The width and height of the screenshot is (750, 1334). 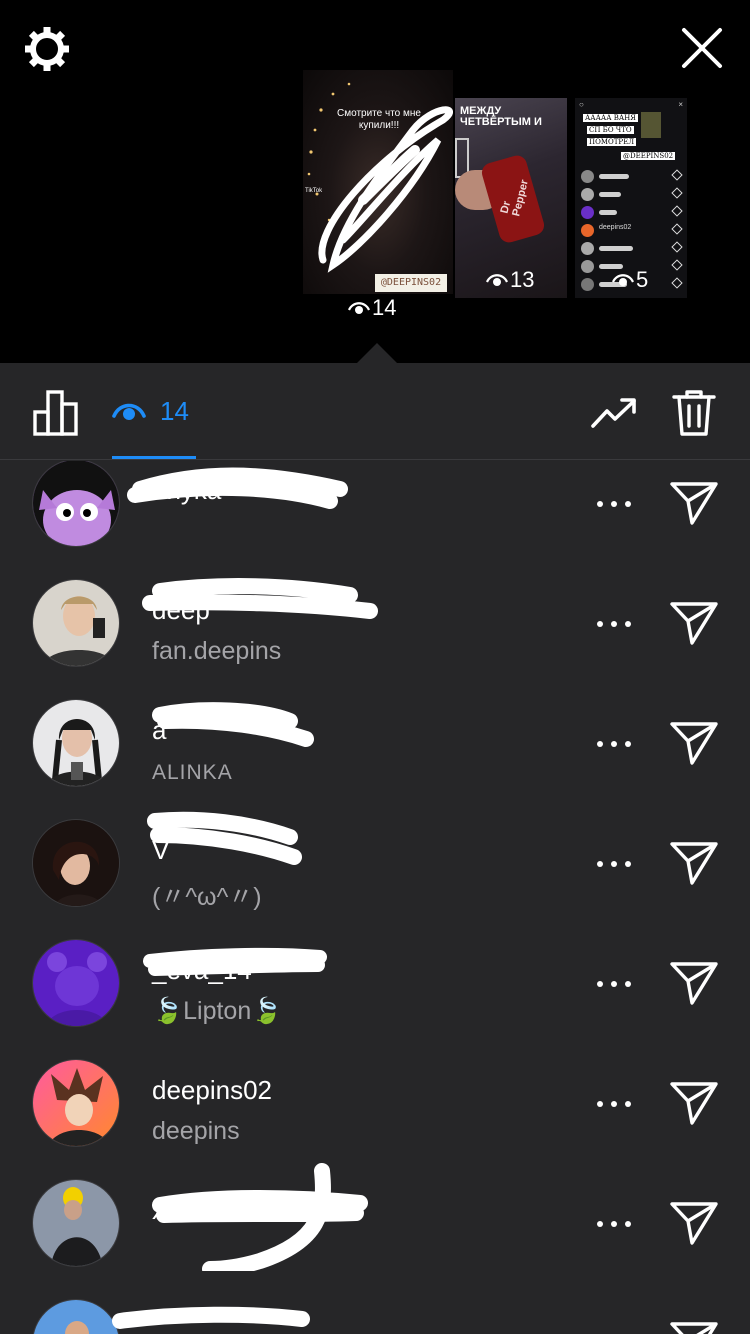 I want to click on mini-row-label: deepins02, so click(x=615, y=227).